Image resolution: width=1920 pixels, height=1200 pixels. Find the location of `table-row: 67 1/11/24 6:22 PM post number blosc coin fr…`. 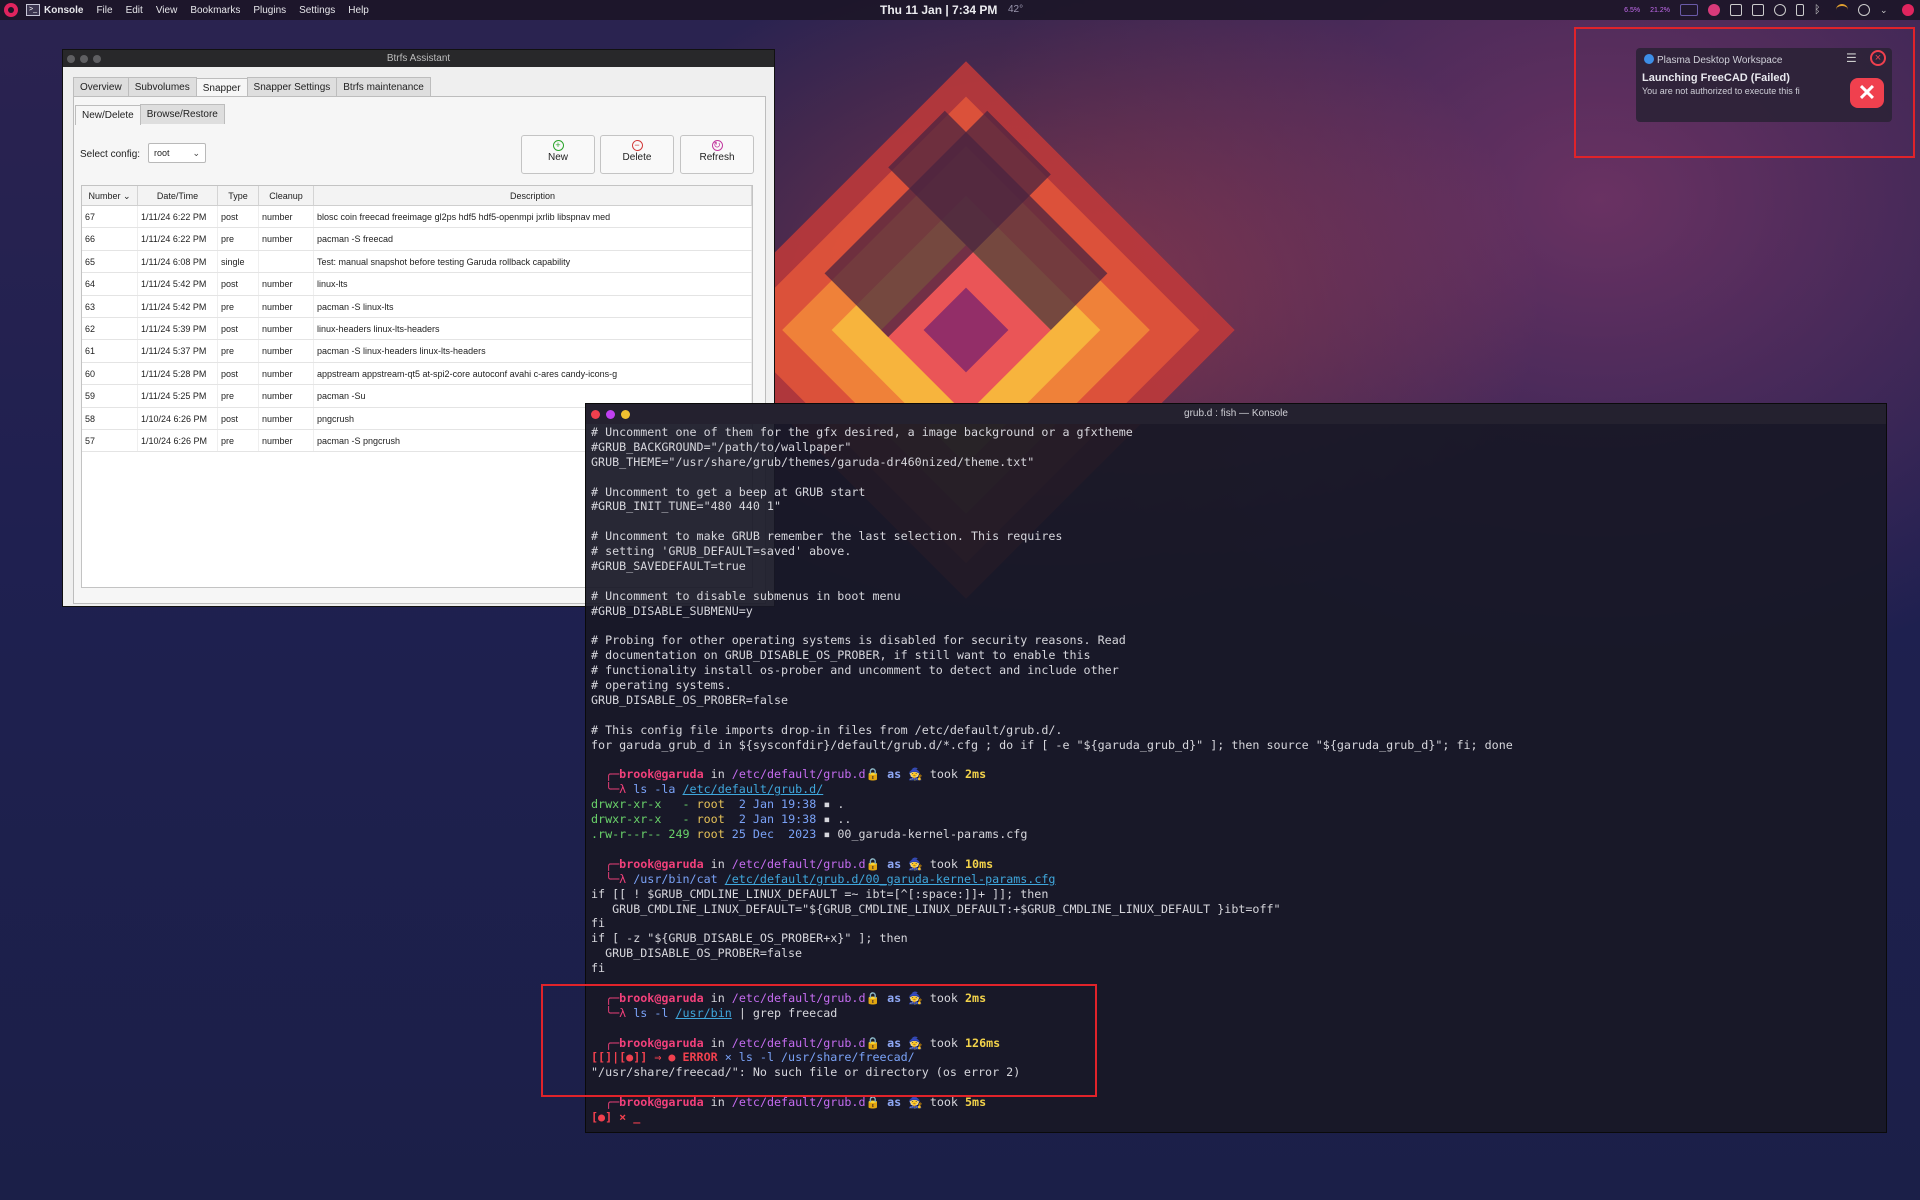

table-row: 67 1/11/24 6:22 PM post number blosc coin fr… is located at coordinates (417, 217).